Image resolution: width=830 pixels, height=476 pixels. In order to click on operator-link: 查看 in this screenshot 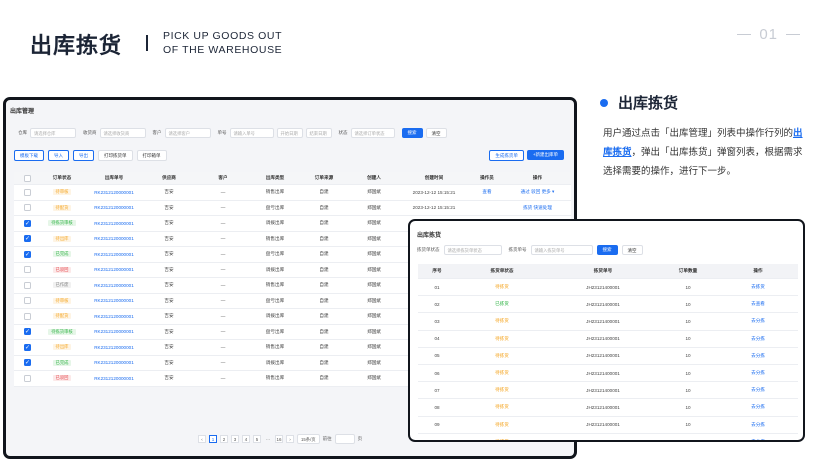, I will do `click(487, 192)`.